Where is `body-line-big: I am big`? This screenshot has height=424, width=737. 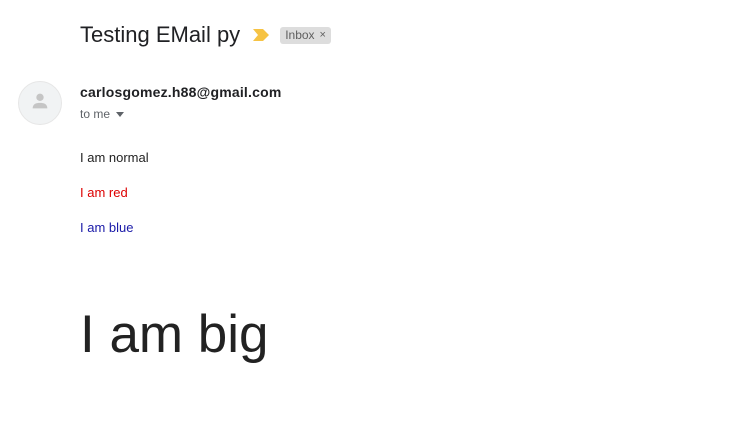
body-line-big: I am big is located at coordinates (174, 334).